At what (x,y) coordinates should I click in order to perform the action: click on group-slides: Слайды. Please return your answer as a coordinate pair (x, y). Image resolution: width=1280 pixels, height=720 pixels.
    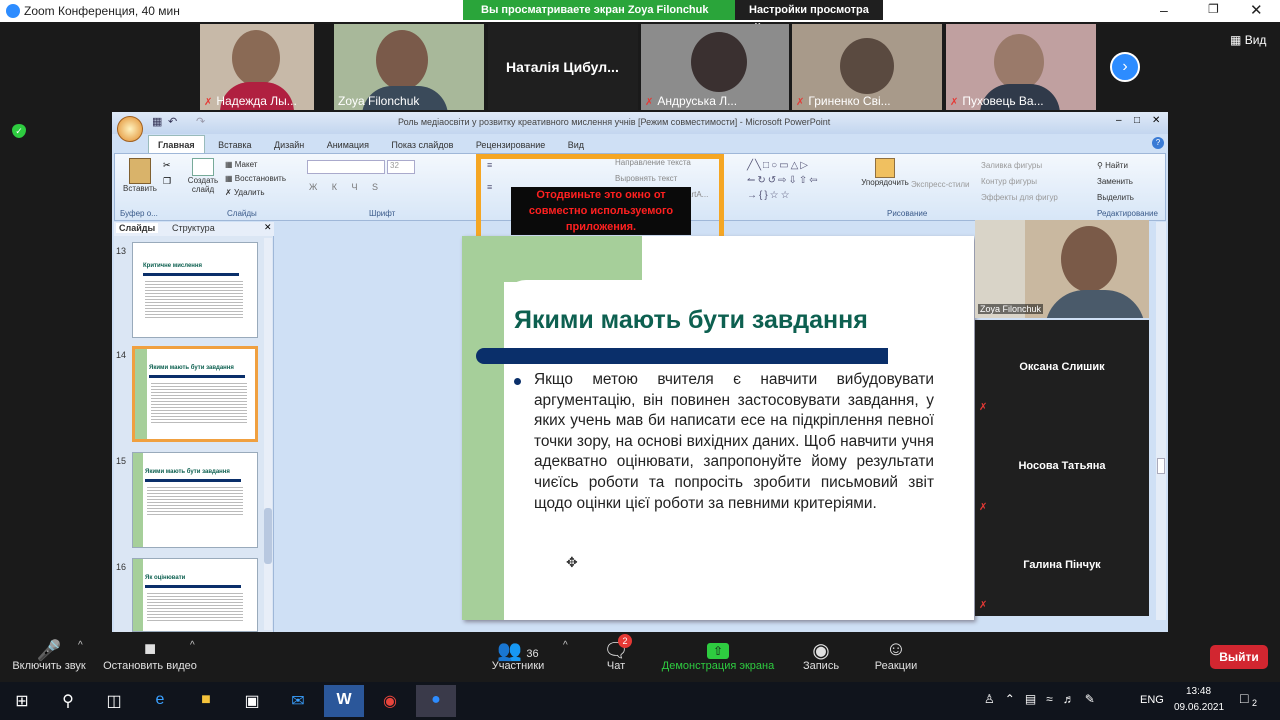
    Looking at the image, I should click on (242, 213).